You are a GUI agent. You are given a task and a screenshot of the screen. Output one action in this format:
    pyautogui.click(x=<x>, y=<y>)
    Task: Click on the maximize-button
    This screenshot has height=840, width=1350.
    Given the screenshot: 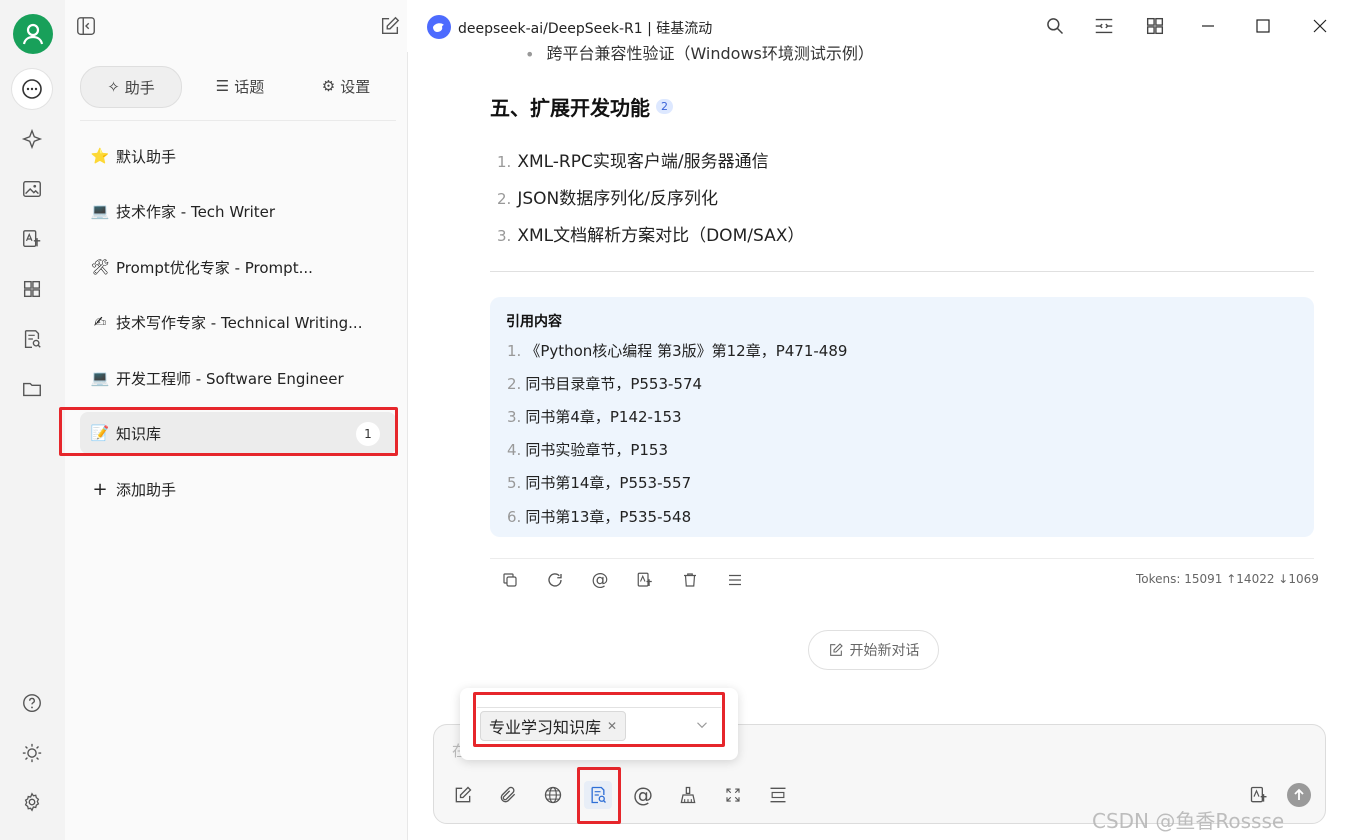 What is the action you would take?
    pyautogui.click(x=1263, y=26)
    